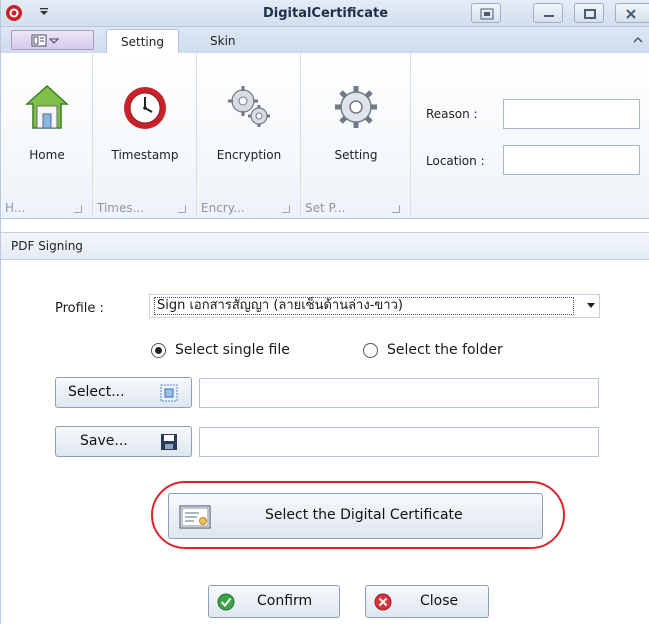  What do you see at coordinates (370, 350) in the screenshot?
I see `radio-button-unselected` at bounding box center [370, 350].